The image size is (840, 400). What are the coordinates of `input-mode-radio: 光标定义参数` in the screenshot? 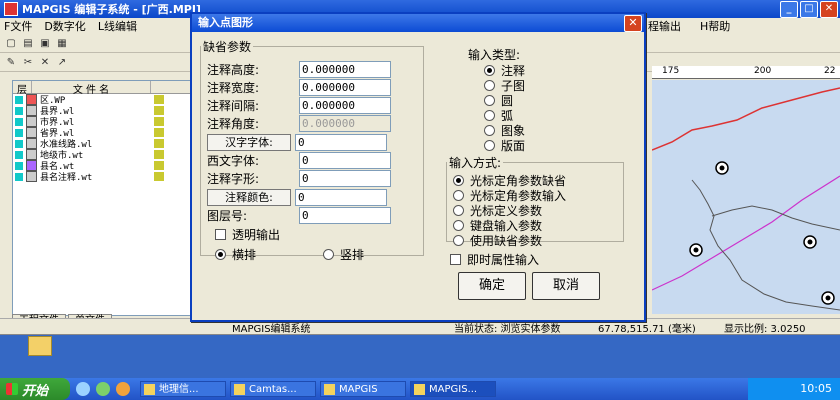 It's located at (497, 210).